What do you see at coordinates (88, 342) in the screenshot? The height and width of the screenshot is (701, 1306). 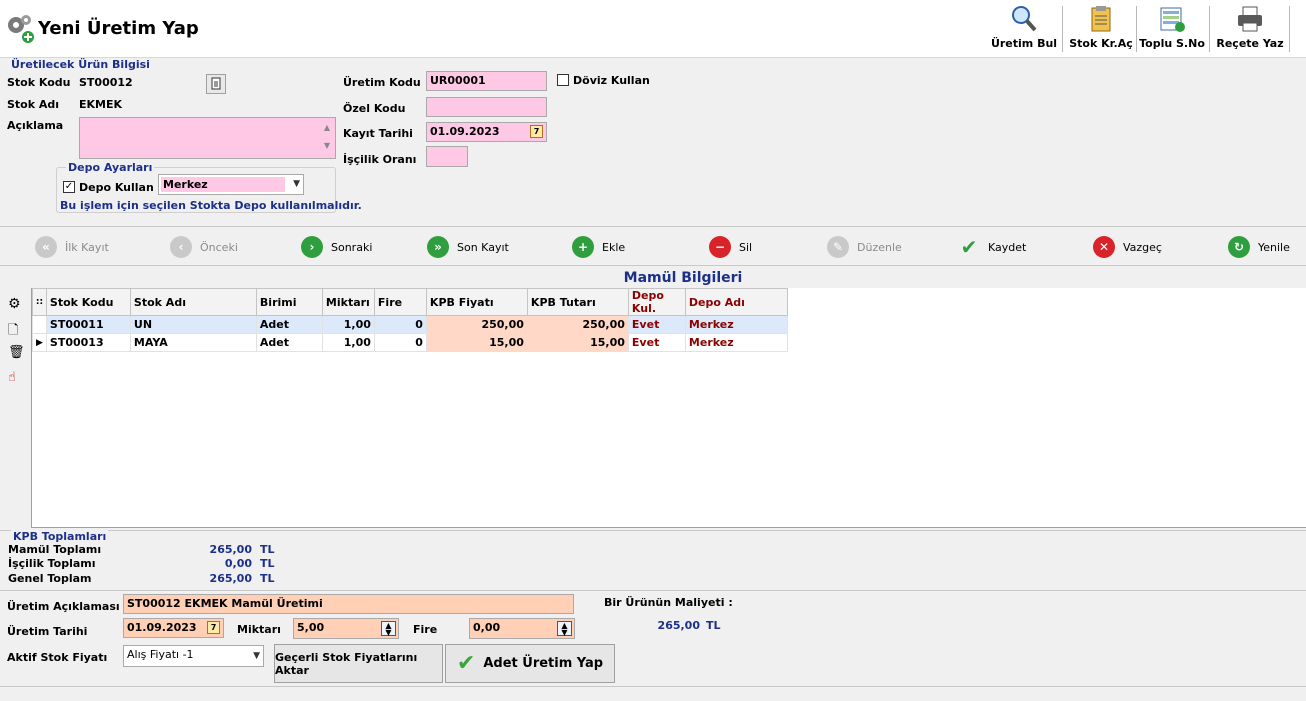 I see `cell-stok-kodu: ST00013` at bounding box center [88, 342].